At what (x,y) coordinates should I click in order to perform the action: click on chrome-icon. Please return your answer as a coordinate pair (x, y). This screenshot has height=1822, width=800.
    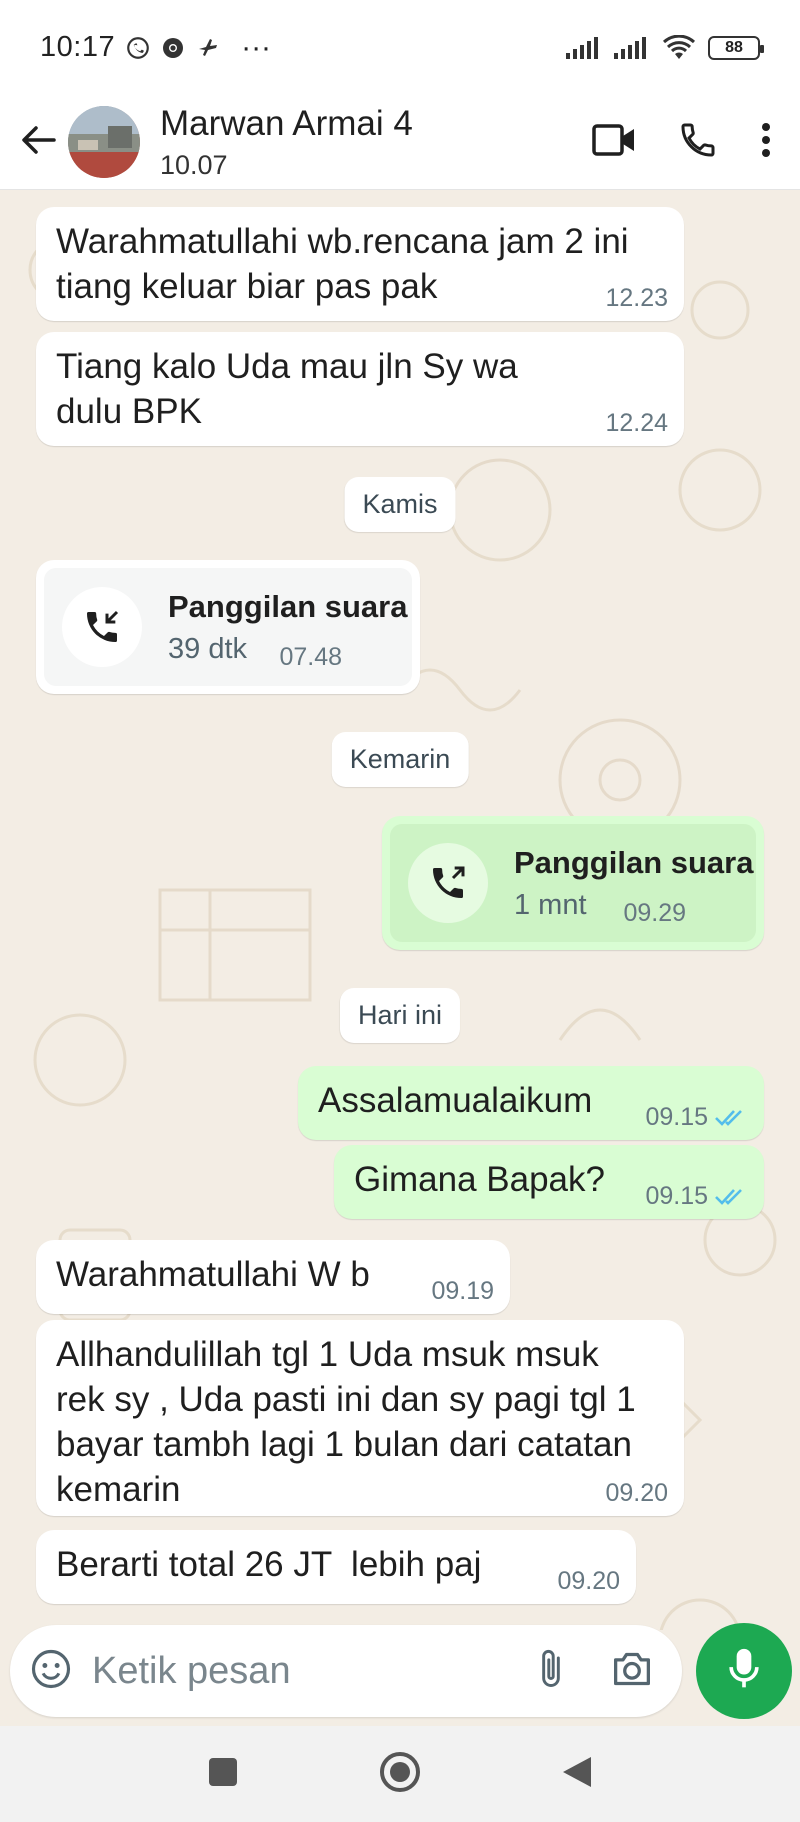
    Looking at the image, I should click on (173, 48).